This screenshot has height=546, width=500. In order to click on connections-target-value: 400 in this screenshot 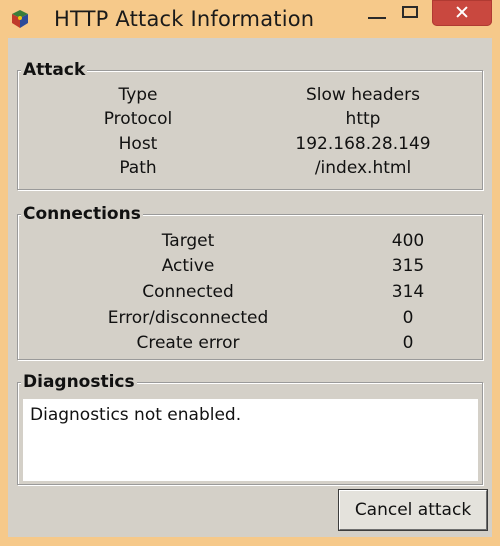, I will do `click(408, 241)`.